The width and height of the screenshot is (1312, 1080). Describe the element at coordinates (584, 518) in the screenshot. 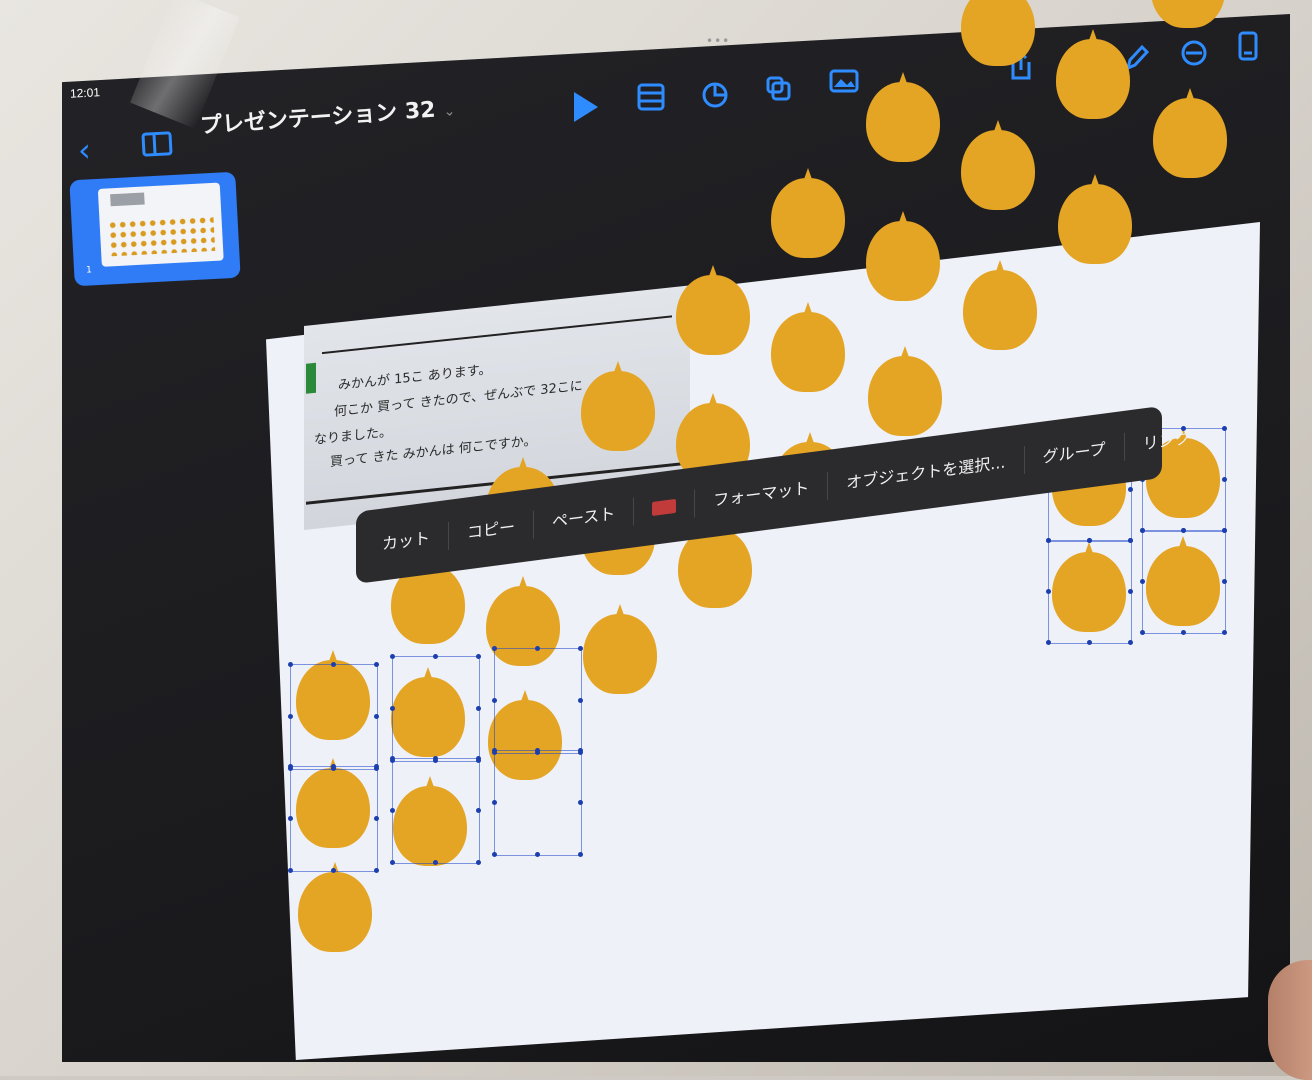

I see `menu-paste: ペースト` at that location.